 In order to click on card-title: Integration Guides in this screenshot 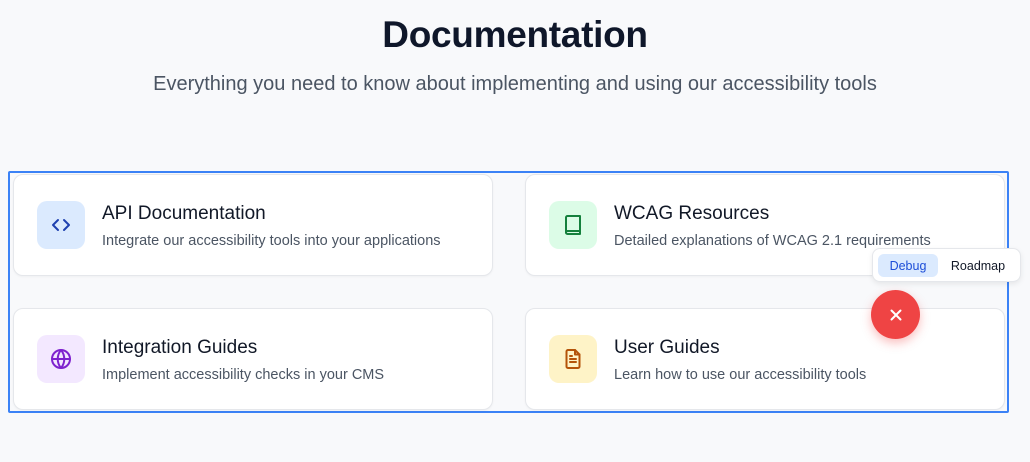, I will do `click(180, 347)`.